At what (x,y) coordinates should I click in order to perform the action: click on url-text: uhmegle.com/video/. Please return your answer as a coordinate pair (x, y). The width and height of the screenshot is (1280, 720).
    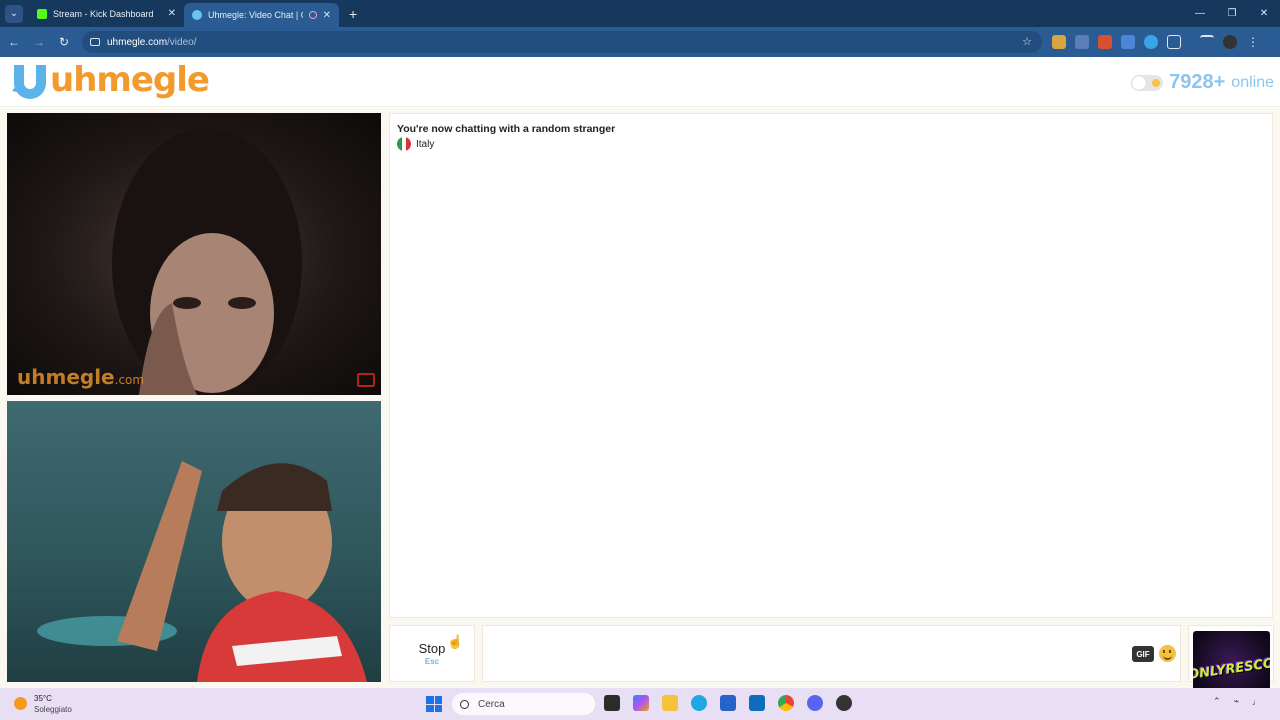
    Looking at the image, I should click on (152, 42).